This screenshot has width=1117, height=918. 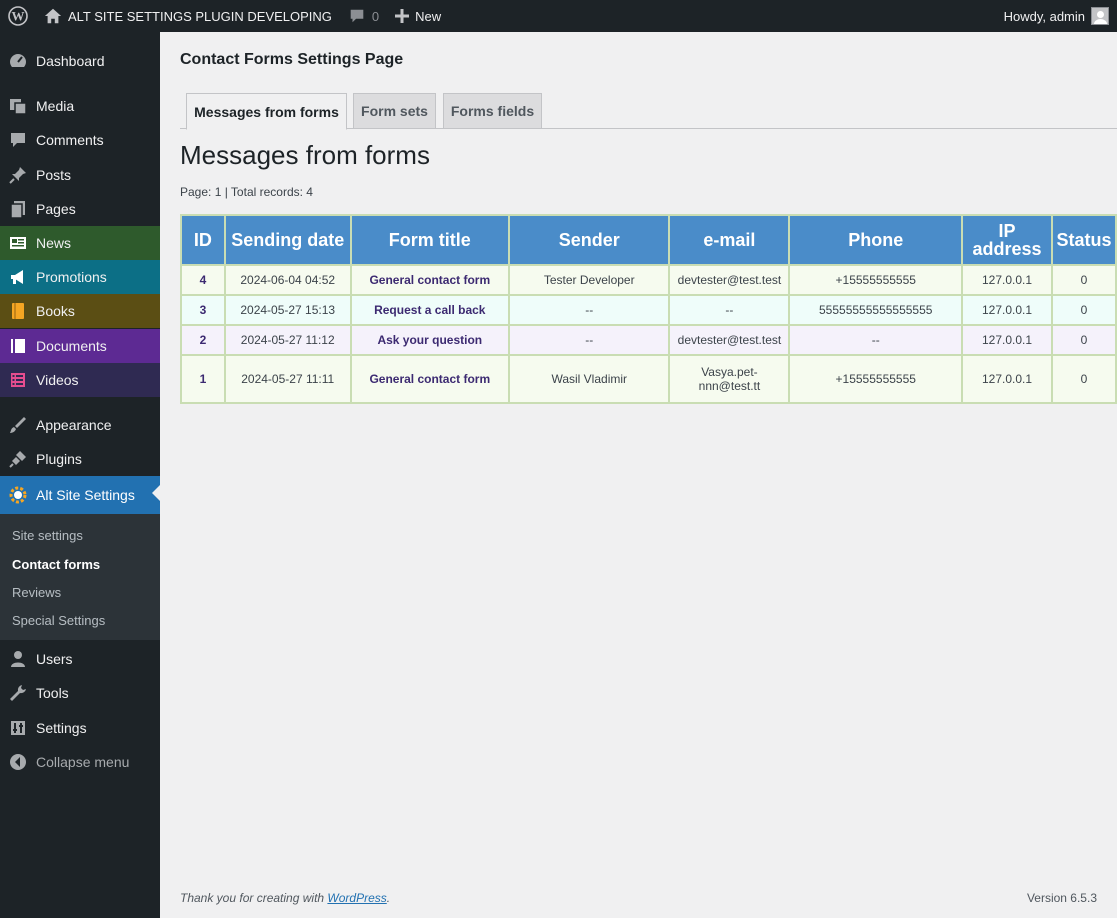 What do you see at coordinates (47, 535) in the screenshot?
I see `submenu-item-site-settings: Site settings` at bounding box center [47, 535].